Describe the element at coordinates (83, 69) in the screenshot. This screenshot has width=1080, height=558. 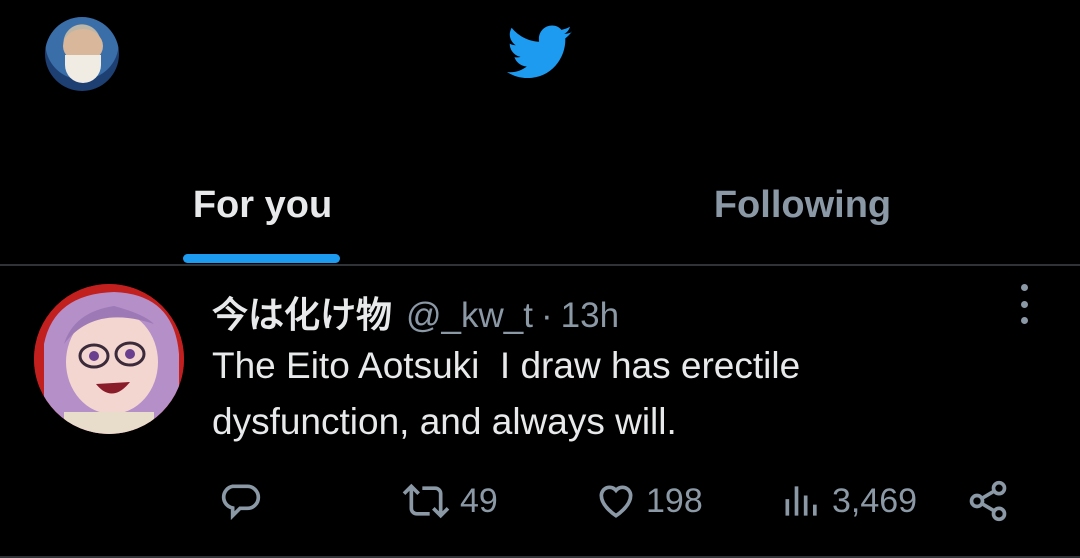
I see `avatar-beard` at that location.